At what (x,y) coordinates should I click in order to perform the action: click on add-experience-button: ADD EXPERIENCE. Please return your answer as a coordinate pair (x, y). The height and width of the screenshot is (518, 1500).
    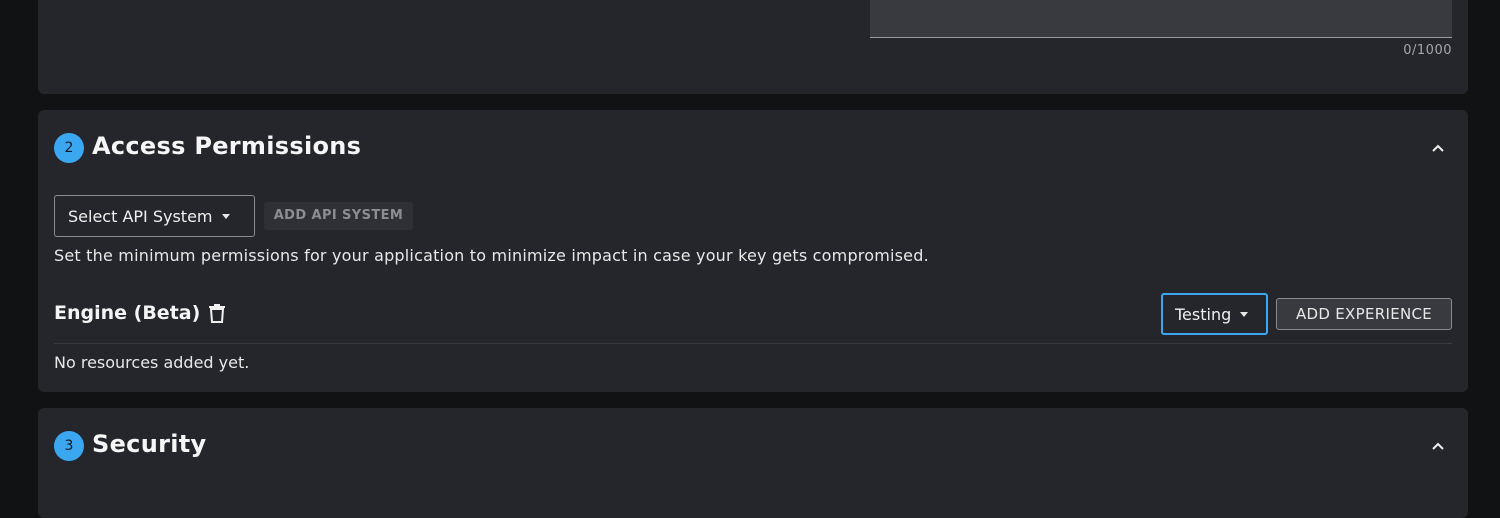
    Looking at the image, I should click on (1364, 314).